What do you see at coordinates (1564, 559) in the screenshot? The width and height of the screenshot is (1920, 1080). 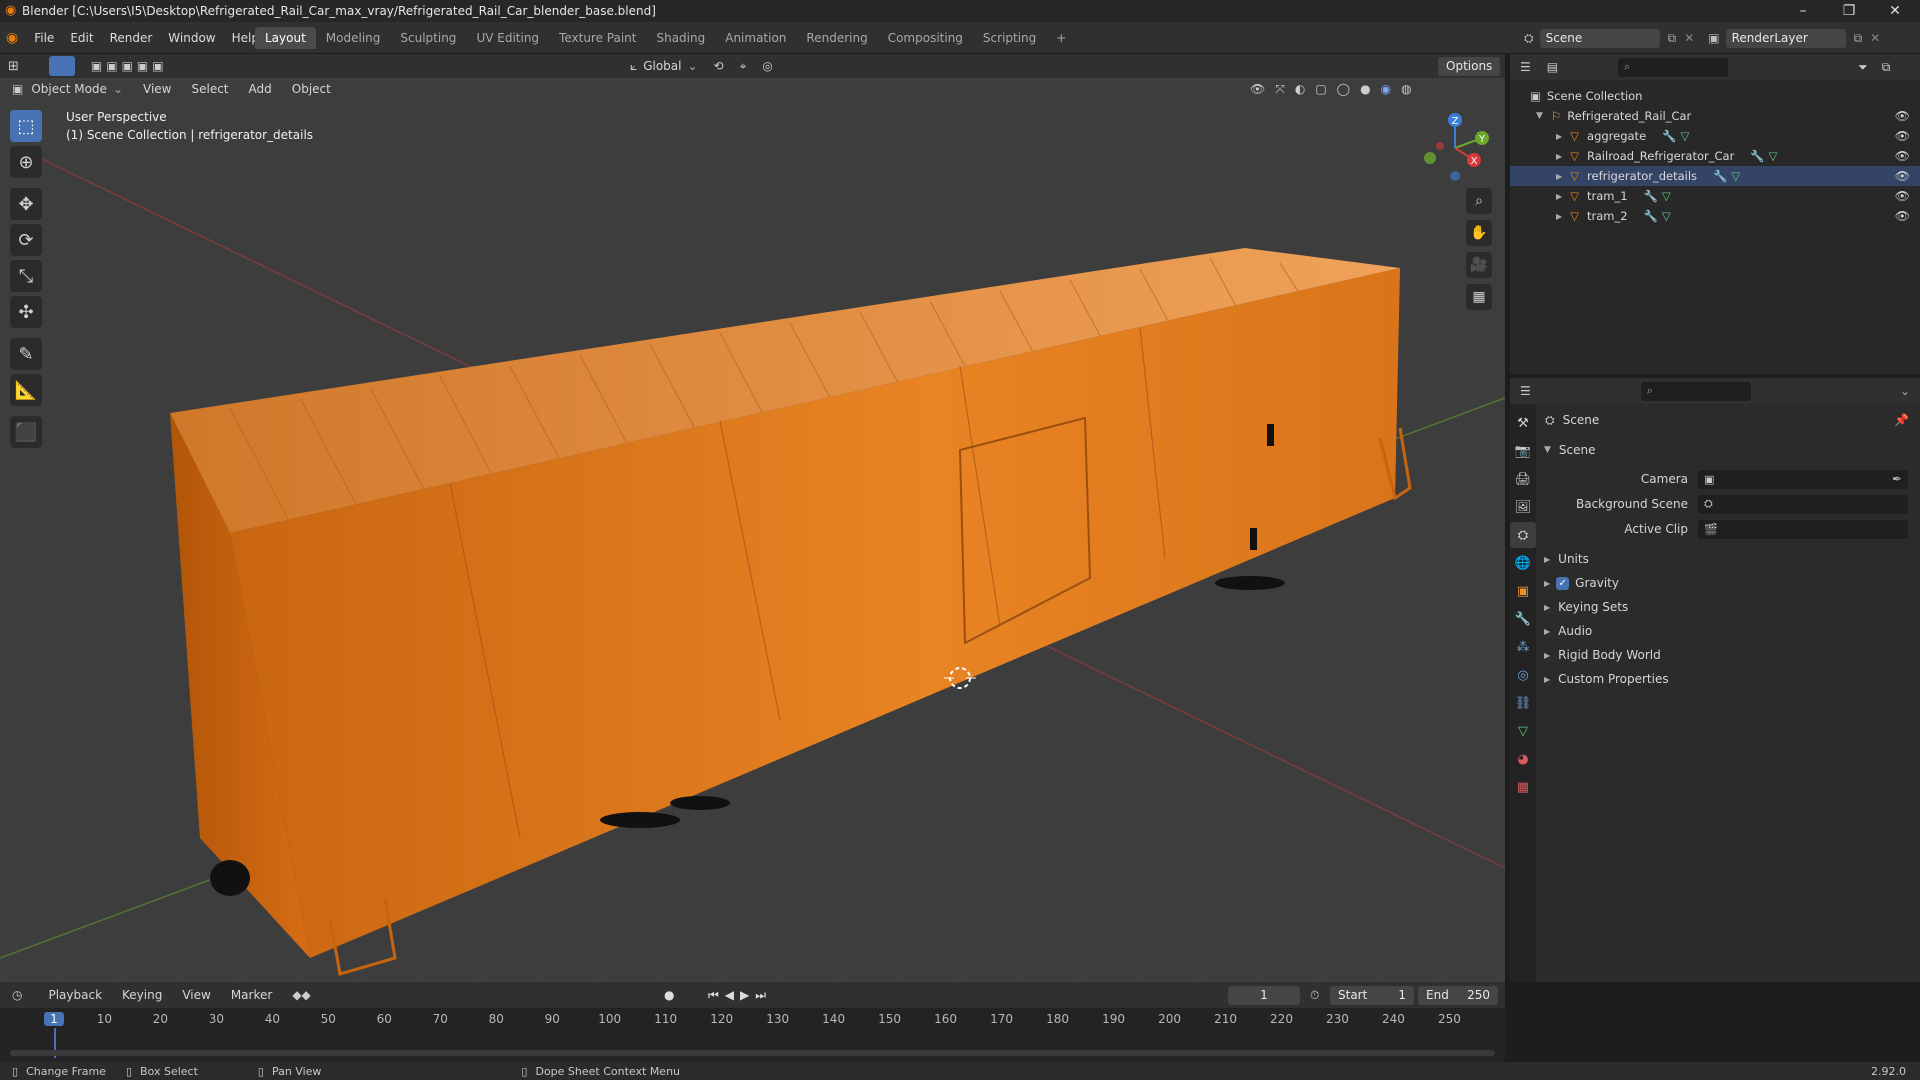 I see `units-panel-header: ▶ Units` at bounding box center [1564, 559].